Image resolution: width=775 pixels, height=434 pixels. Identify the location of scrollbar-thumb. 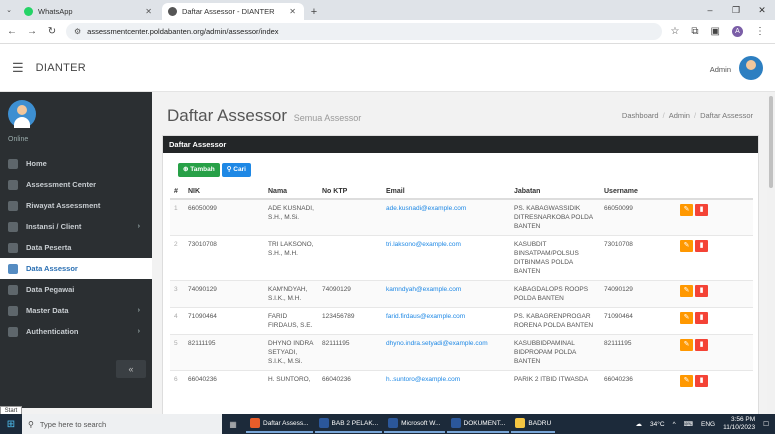
(771, 142).